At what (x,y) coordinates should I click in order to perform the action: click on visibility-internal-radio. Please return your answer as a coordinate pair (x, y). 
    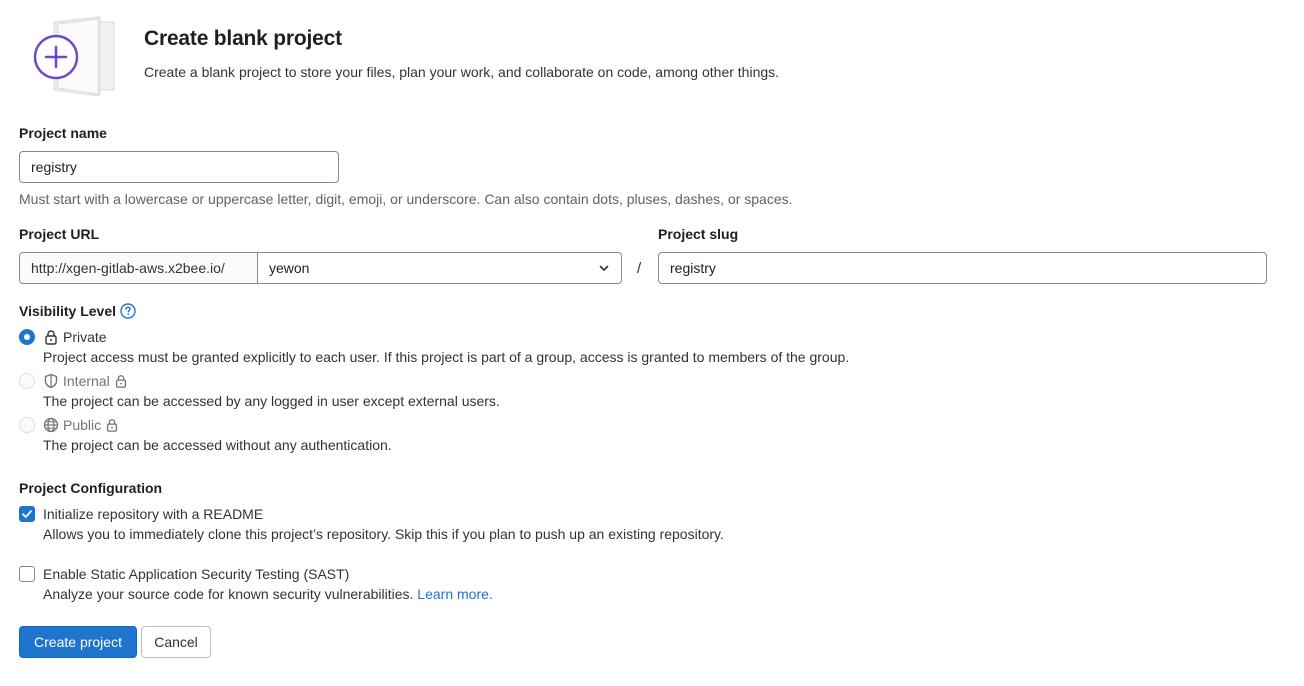
    Looking at the image, I should click on (27, 381).